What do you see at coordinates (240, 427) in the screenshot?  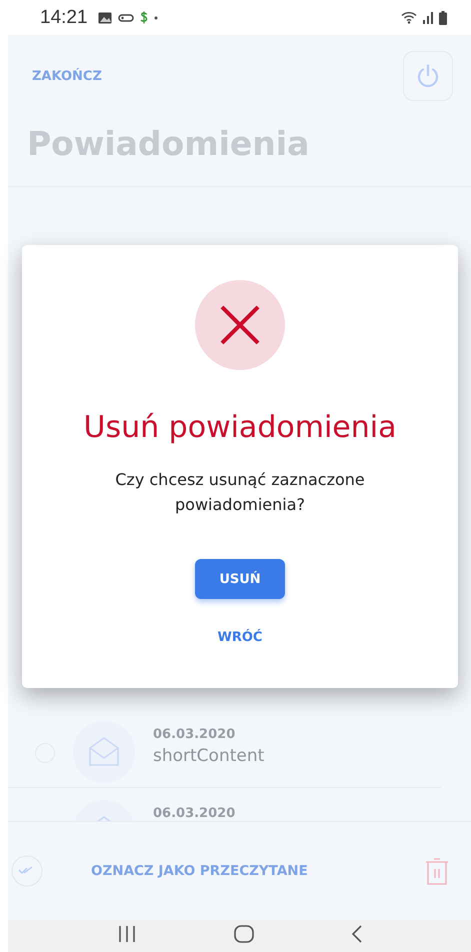 I see `dialog-title: Usuń powiadomienia` at bounding box center [240, 427].